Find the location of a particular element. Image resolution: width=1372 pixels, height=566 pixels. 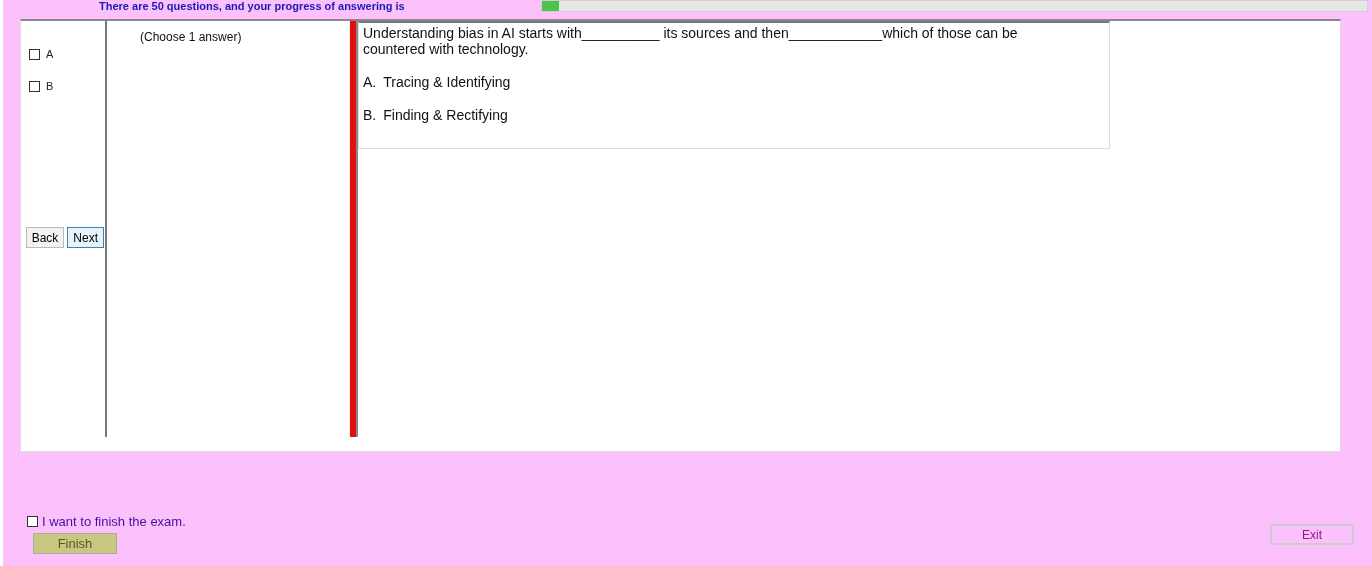

option-letter: B. is located at coordinates (370, 115).